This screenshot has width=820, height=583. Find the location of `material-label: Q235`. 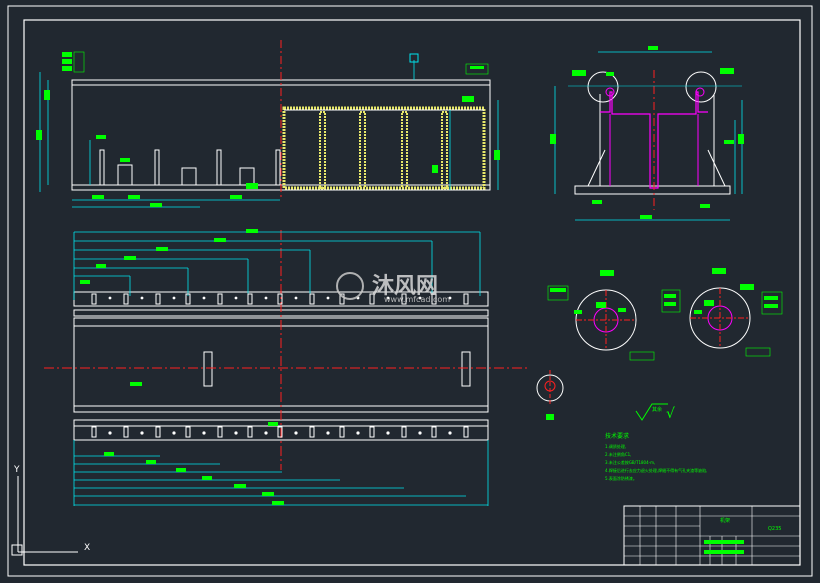

material-label: Q235 is located at coordinates (774, 529).